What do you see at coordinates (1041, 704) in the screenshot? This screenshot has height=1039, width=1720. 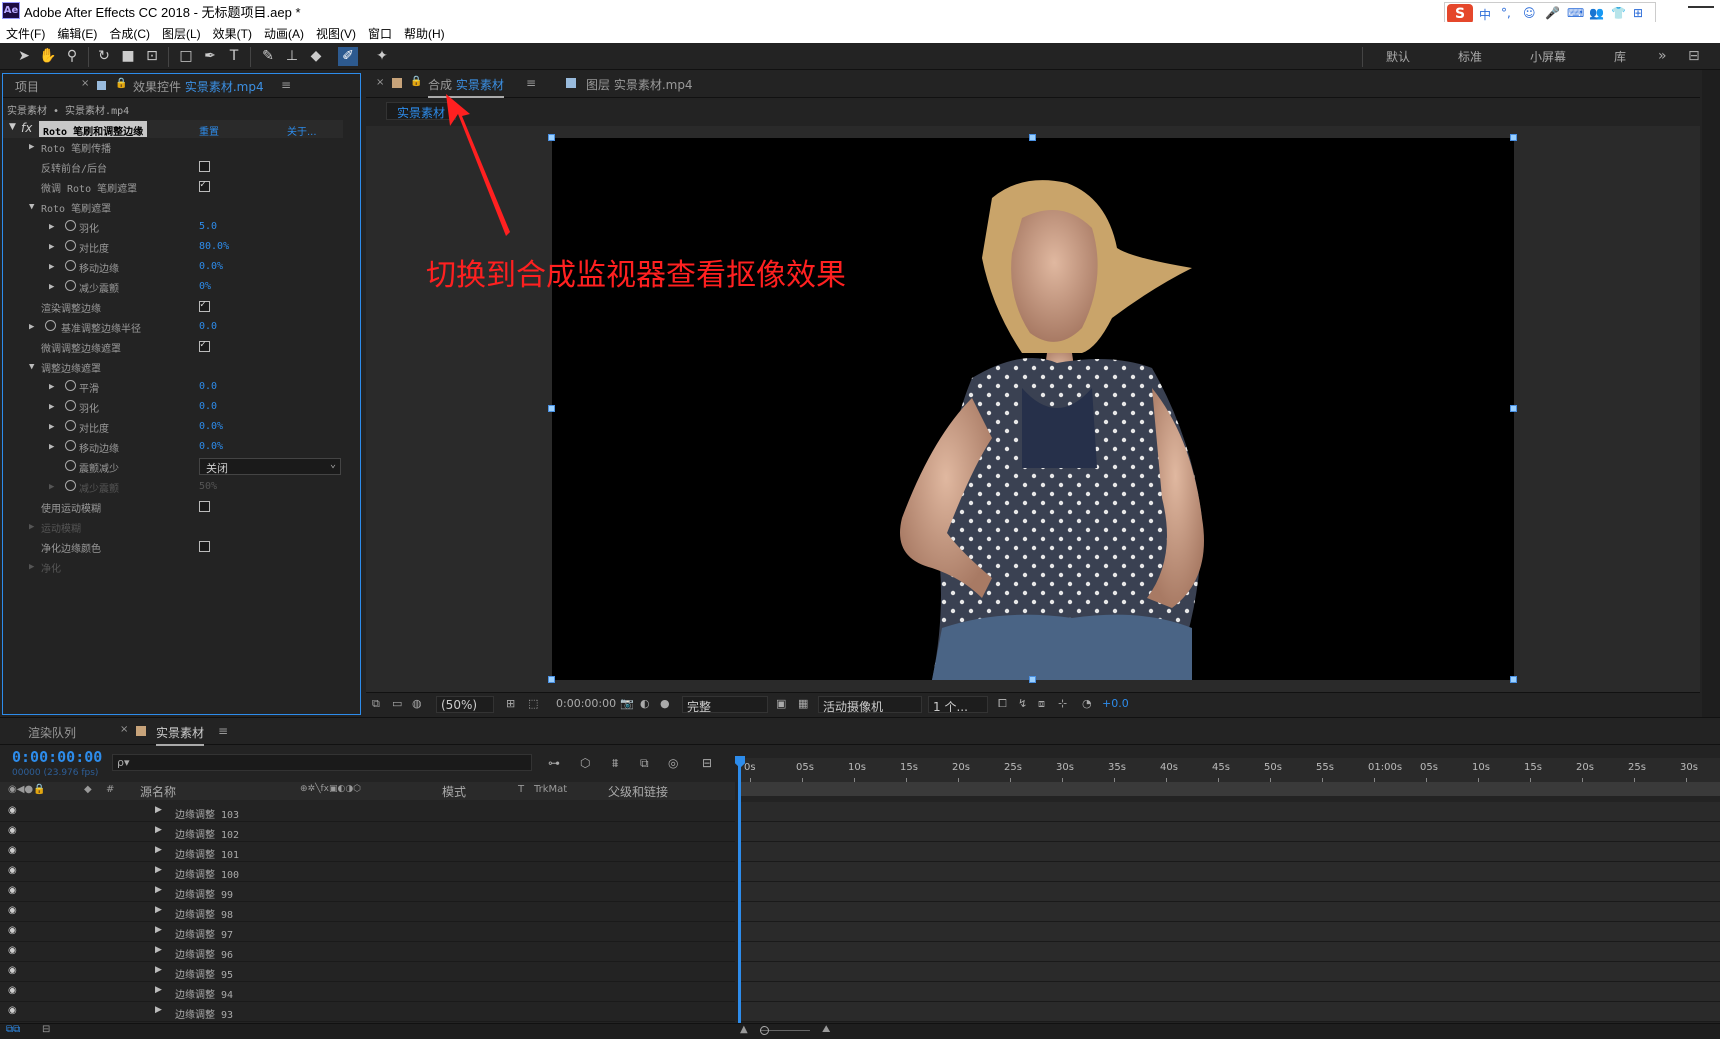 I see `timeline-icon: ⧈` at bounding box center [1041, 704].